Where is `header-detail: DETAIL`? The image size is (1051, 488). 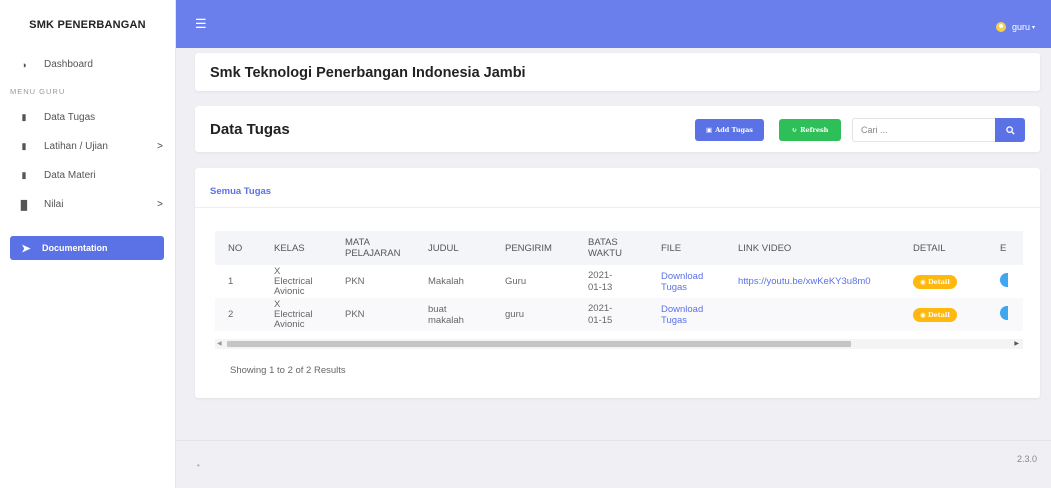 header-detail: DETAIL is located at coordinates (929, 248).